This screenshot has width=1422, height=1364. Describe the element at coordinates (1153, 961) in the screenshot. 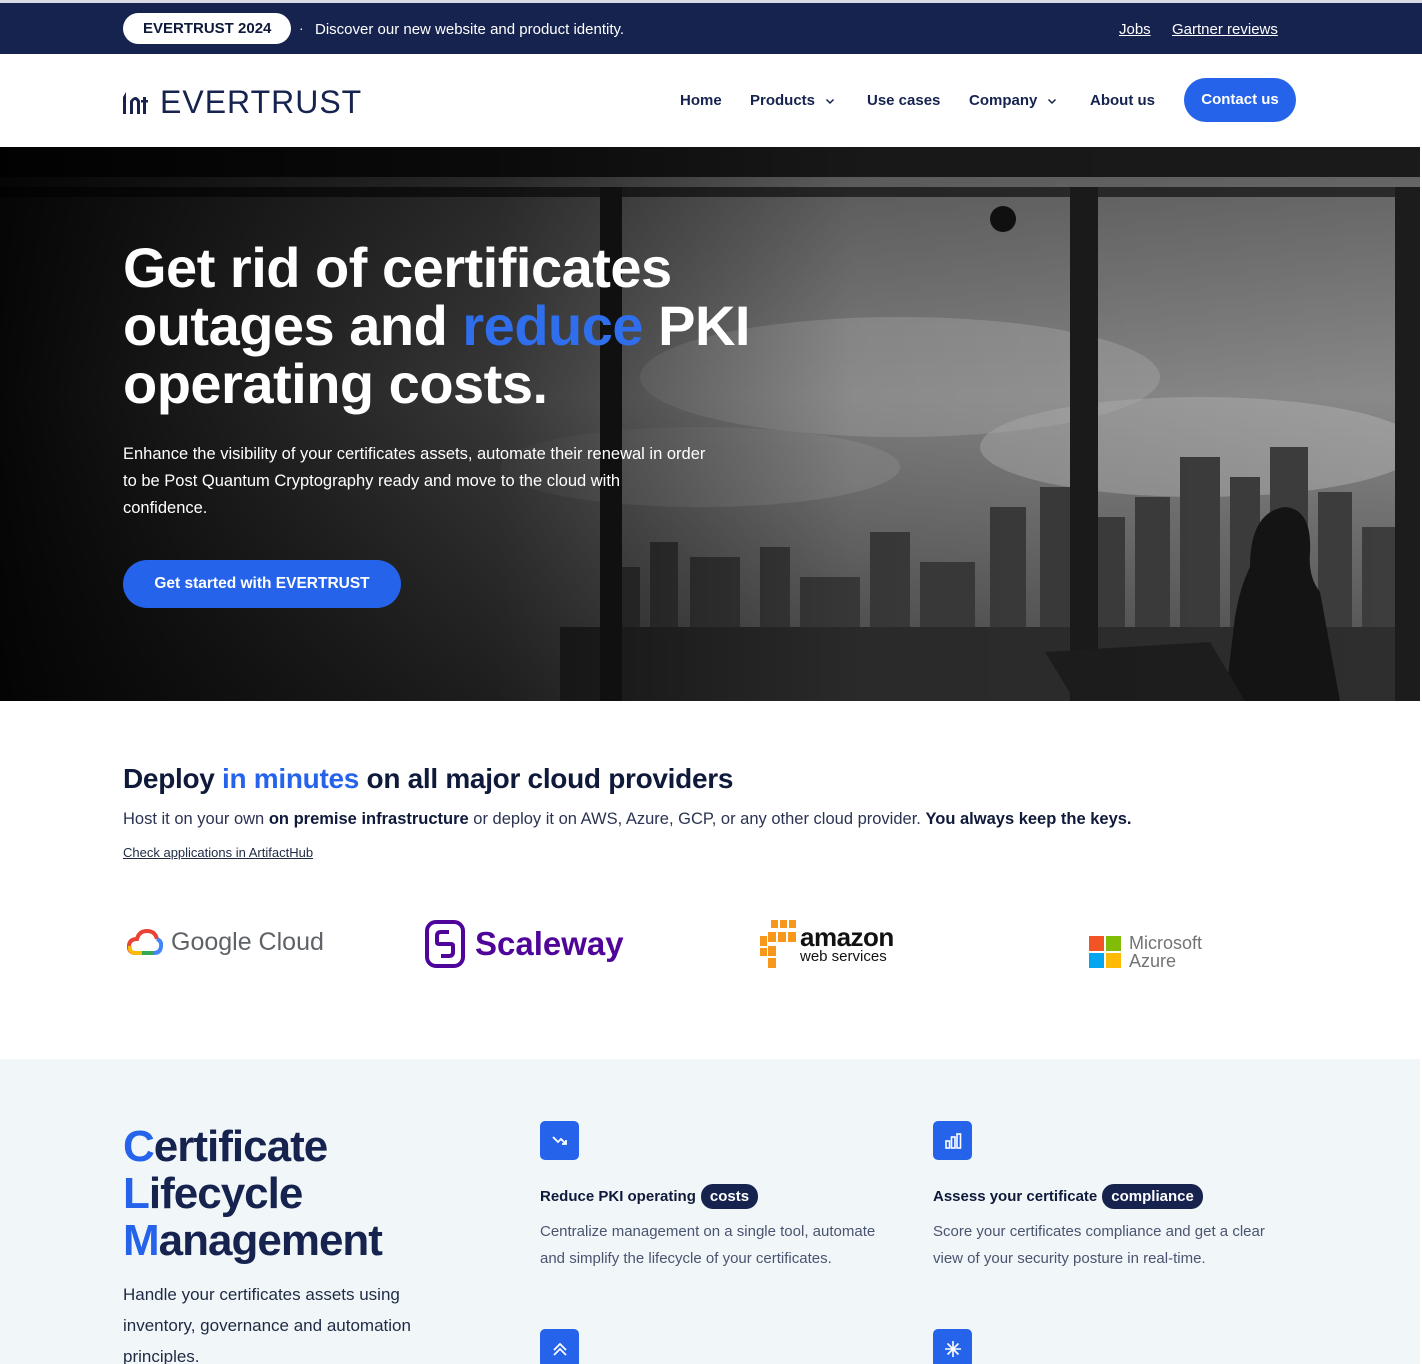

I see `azure-label: Azure` at that location.